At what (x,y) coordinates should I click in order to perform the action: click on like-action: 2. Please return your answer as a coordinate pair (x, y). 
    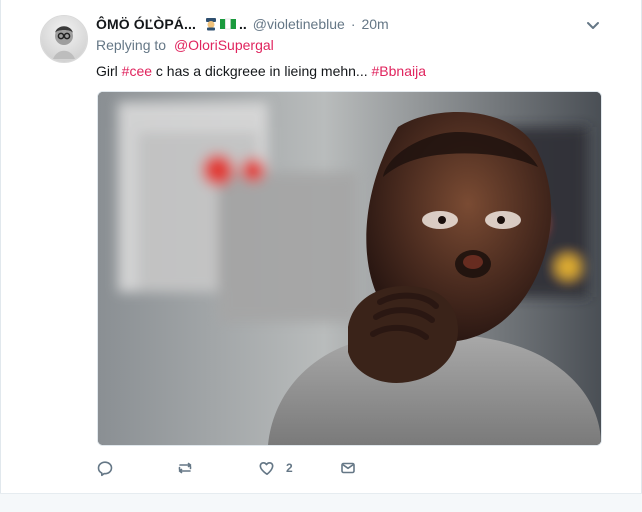
    Looking at the image, I should click on (275, 468).